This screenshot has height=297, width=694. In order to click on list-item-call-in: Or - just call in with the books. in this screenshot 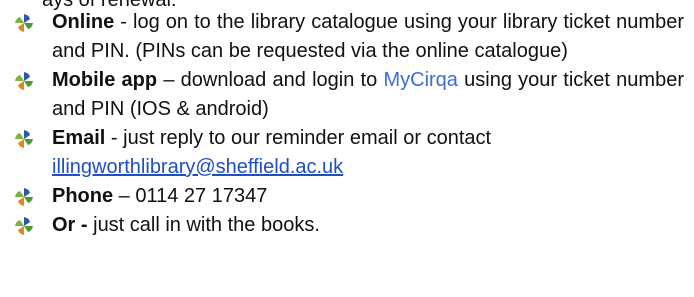, I will do `click(347, 225)`.